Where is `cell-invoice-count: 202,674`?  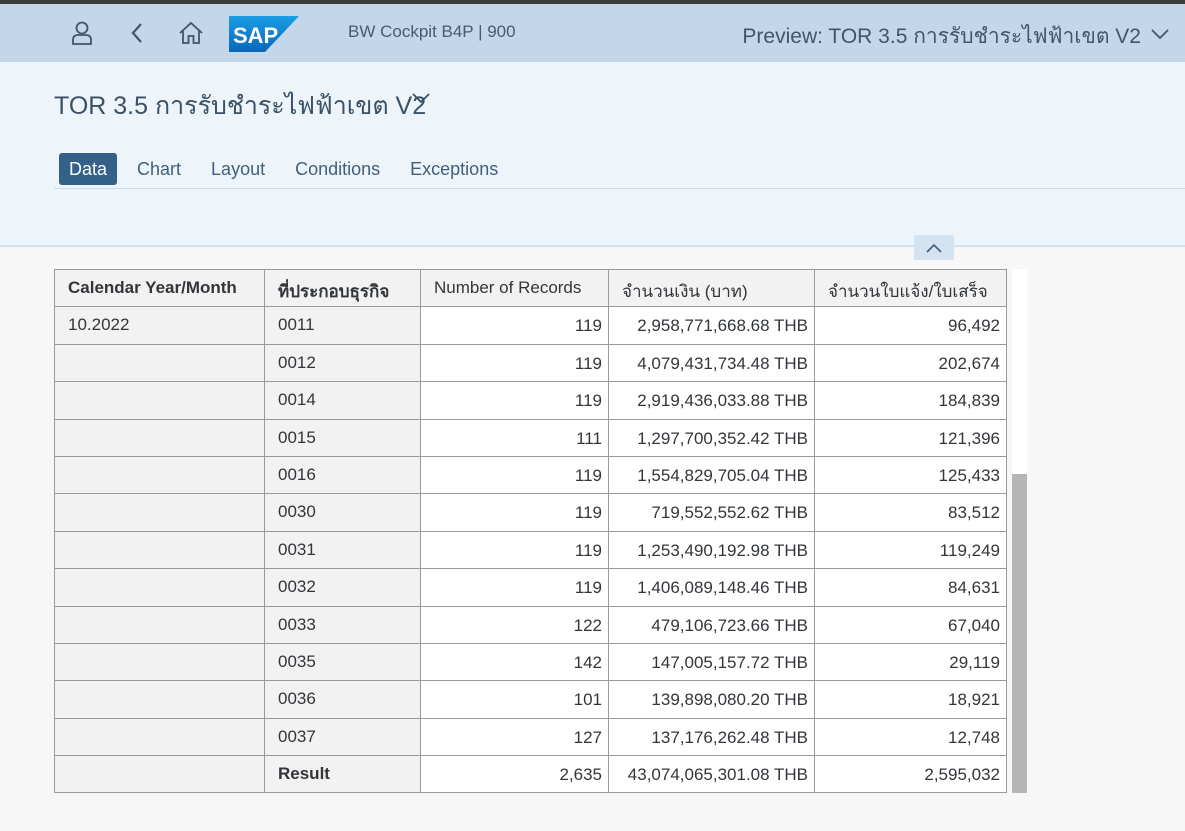
cell-invoice-count: 202,674 is located at coordinates (910, 363).